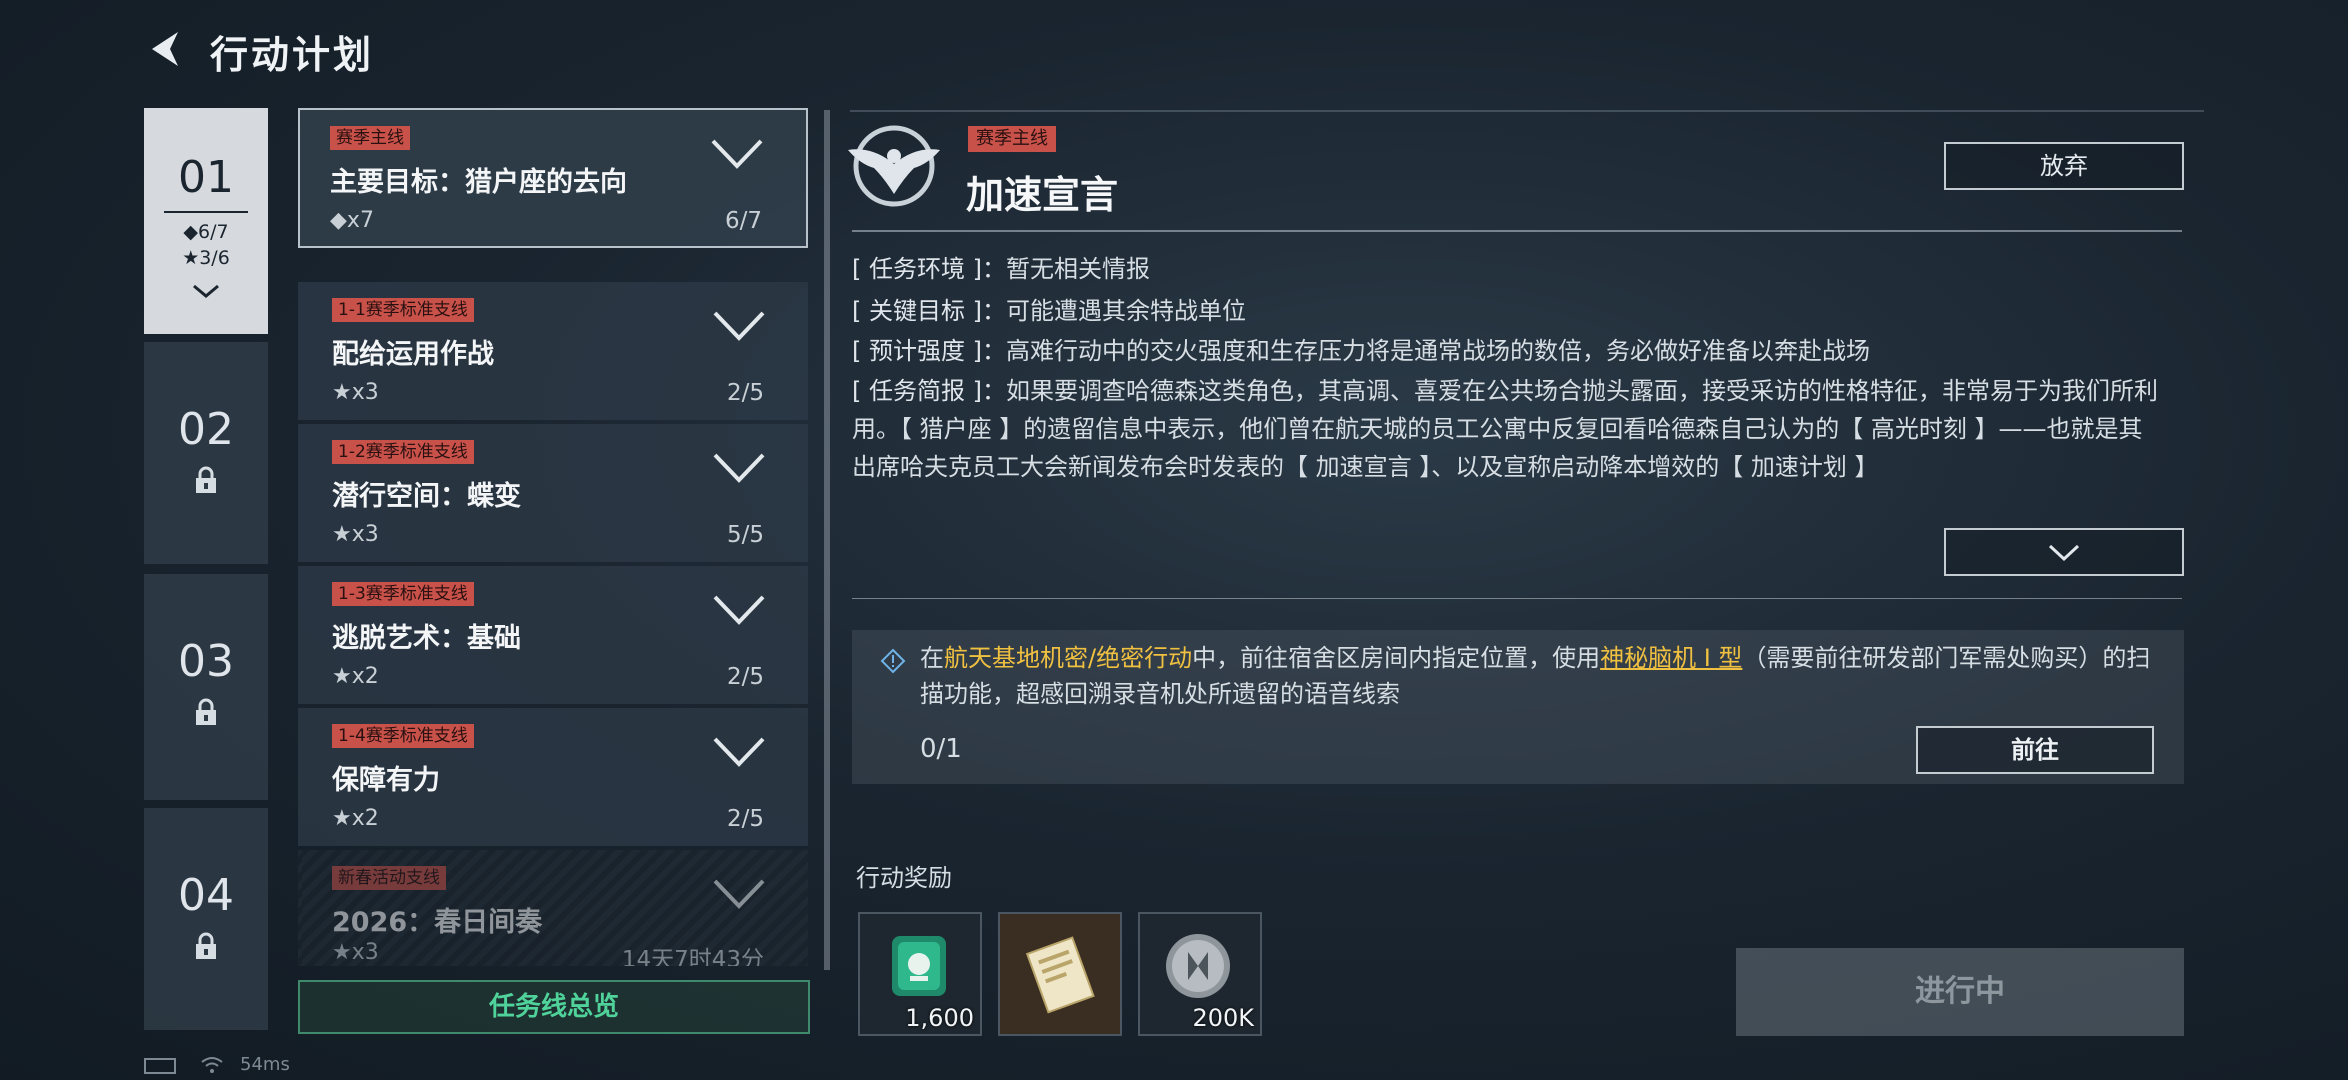 This screenshot has width=2348, height=1080. I want to click on page-title: 行动计划, so click(292, 55).